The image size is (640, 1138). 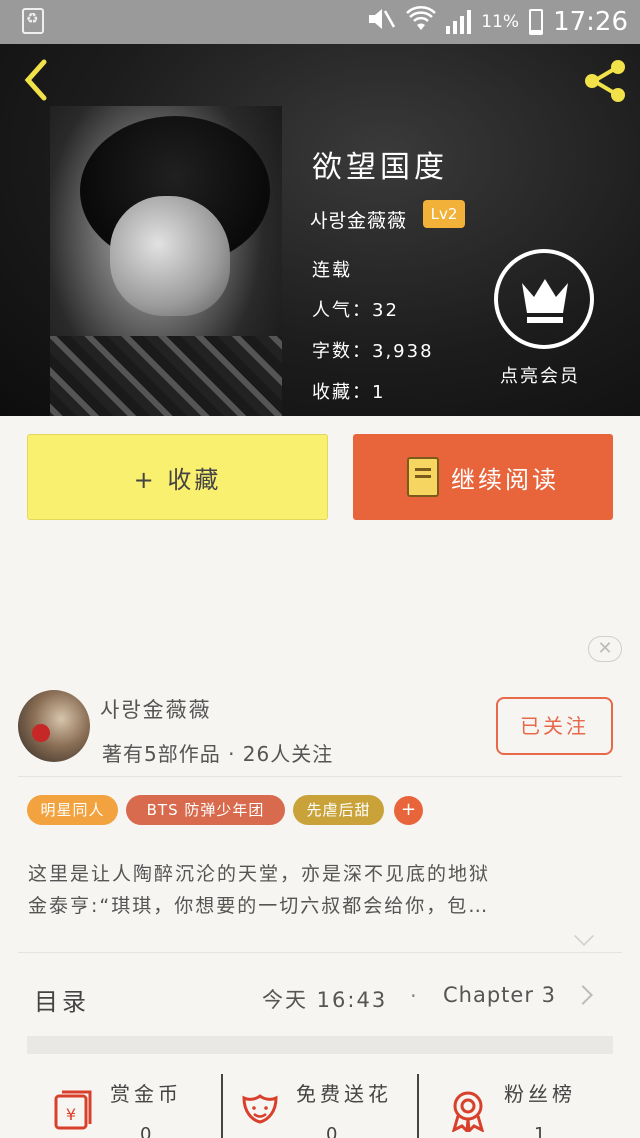 What do you see at coordinates (554, 726) in the screenshot?
I see `follow-button: 已关注` at bounding box center [554, 726].